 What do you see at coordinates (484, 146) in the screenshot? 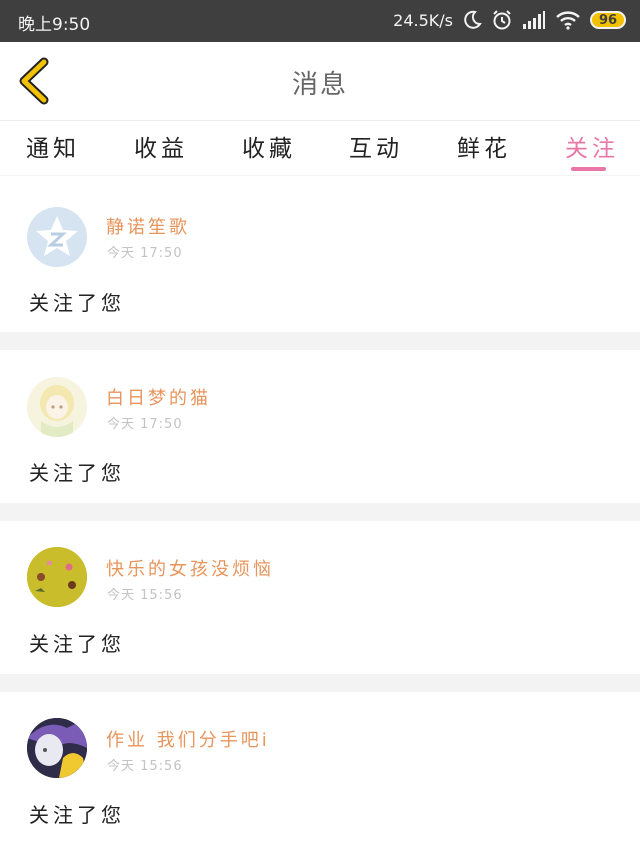
I see `tab-flowers: 鲜花` at bounding box center [484, 146].